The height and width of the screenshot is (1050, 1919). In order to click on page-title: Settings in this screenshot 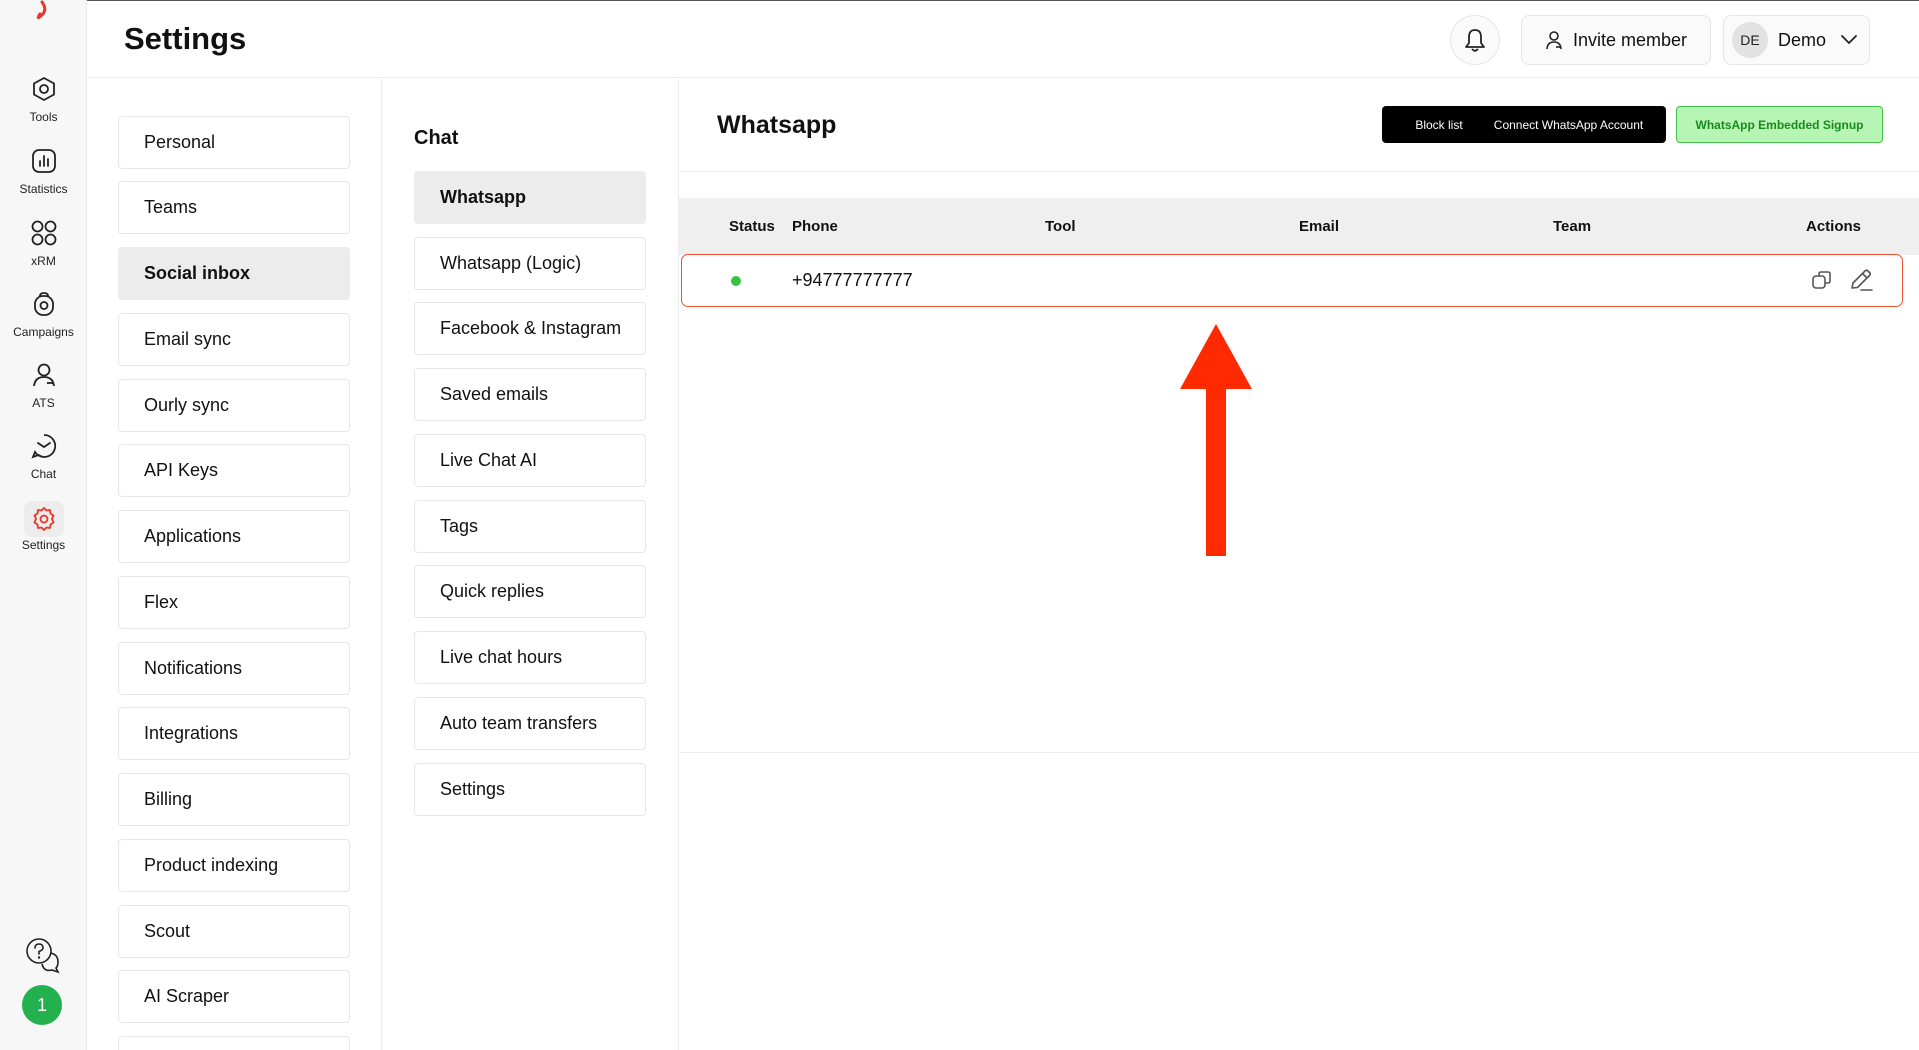, I will do `click(185, 38)`.